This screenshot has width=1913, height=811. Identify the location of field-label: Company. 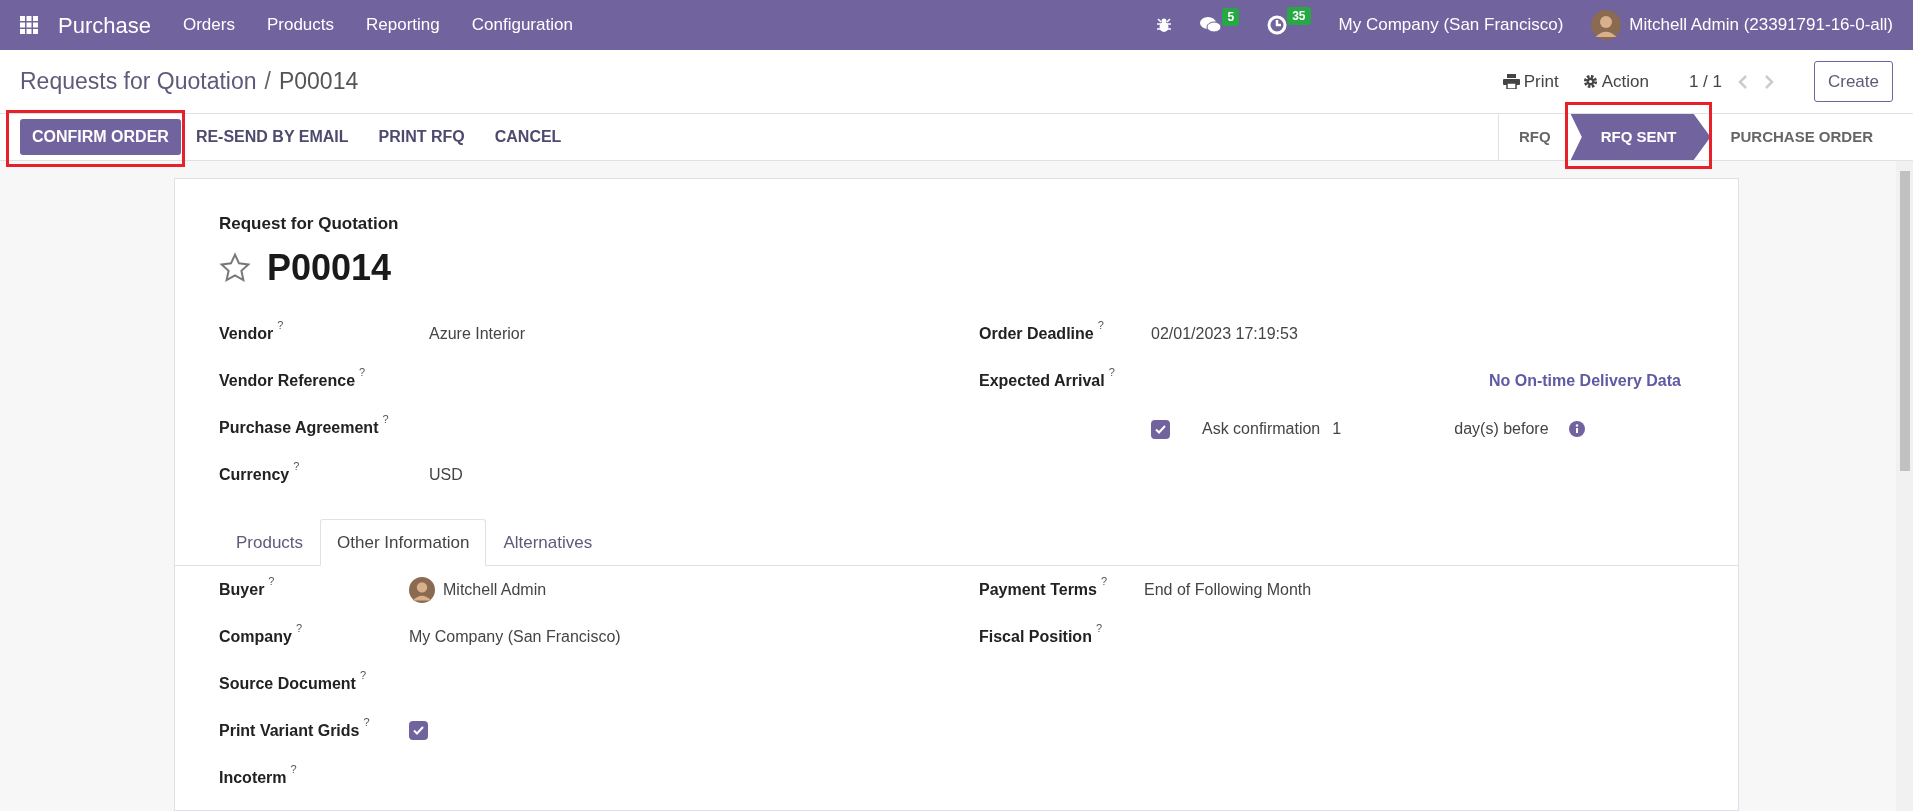
(255, 636).